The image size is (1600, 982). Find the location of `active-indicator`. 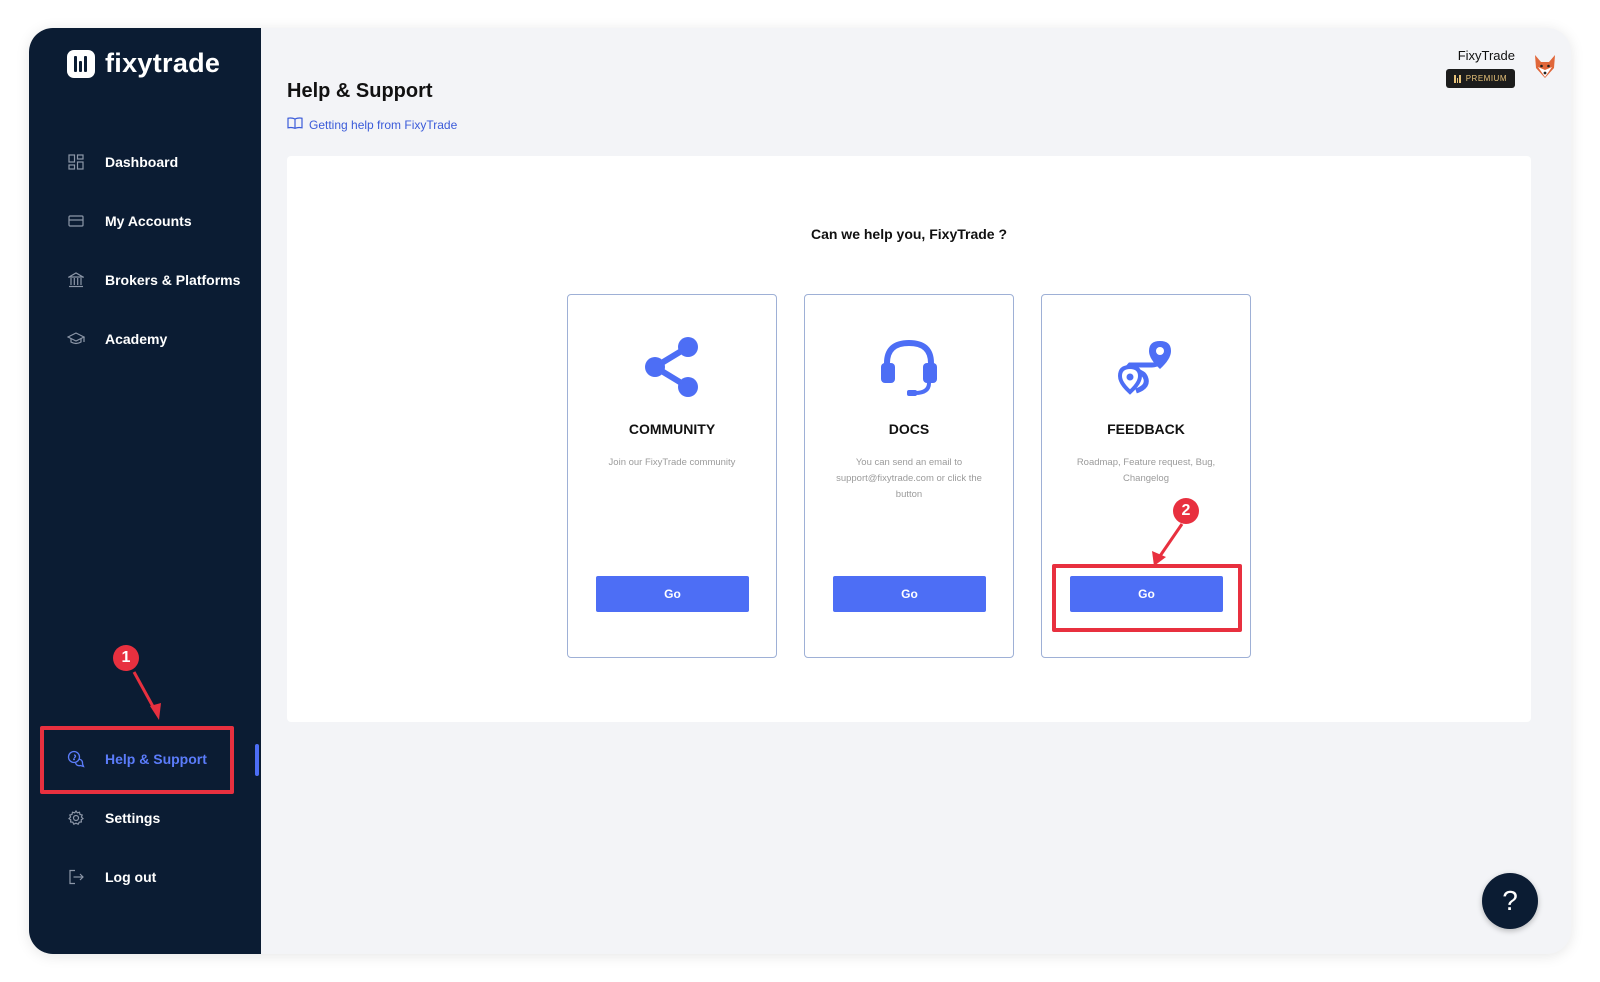

active-indicator is located at coordinates (257, 760).